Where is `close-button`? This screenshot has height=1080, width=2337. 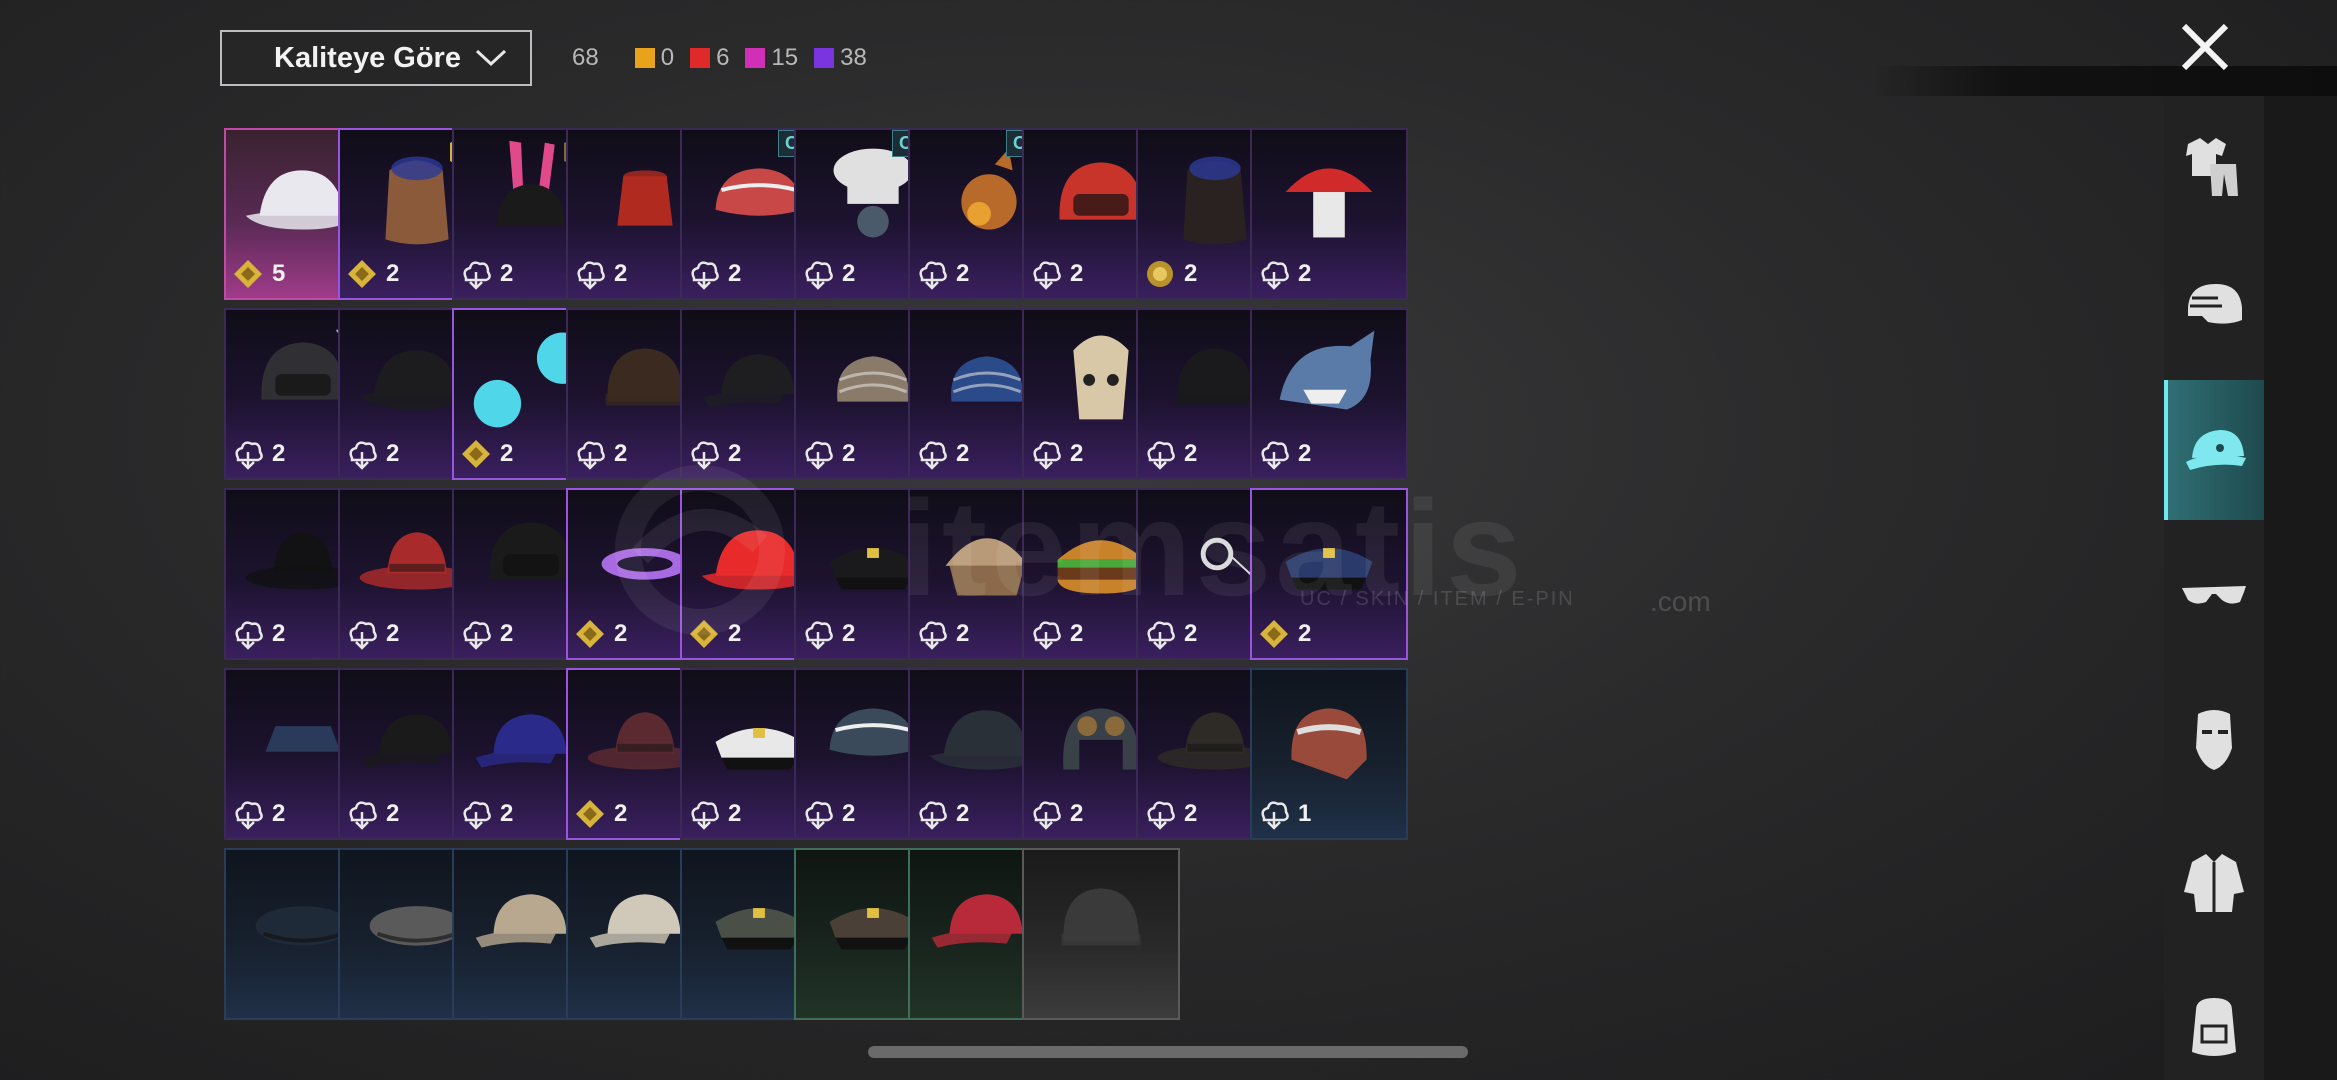
close-button is located at coordinates (2205, 47).